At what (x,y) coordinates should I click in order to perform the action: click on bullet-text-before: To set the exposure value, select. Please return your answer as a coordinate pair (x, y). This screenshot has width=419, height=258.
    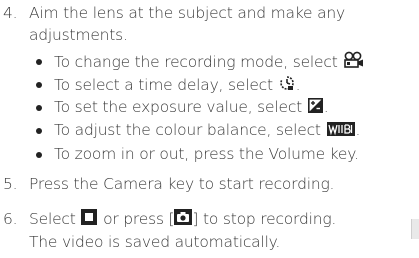
    Looking at the image, I should click on (178, 107).